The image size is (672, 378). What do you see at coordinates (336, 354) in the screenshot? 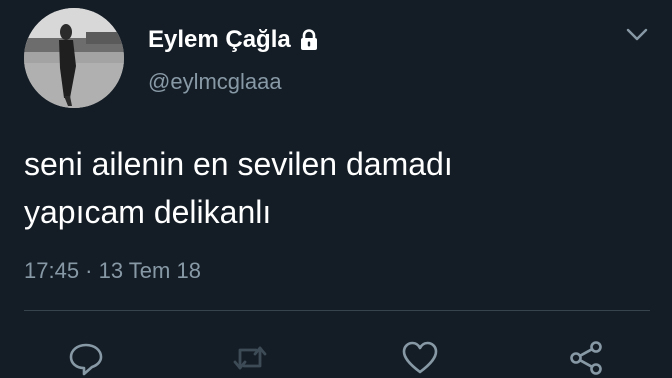
I see `action-bar` at bounding box center [336, 354].